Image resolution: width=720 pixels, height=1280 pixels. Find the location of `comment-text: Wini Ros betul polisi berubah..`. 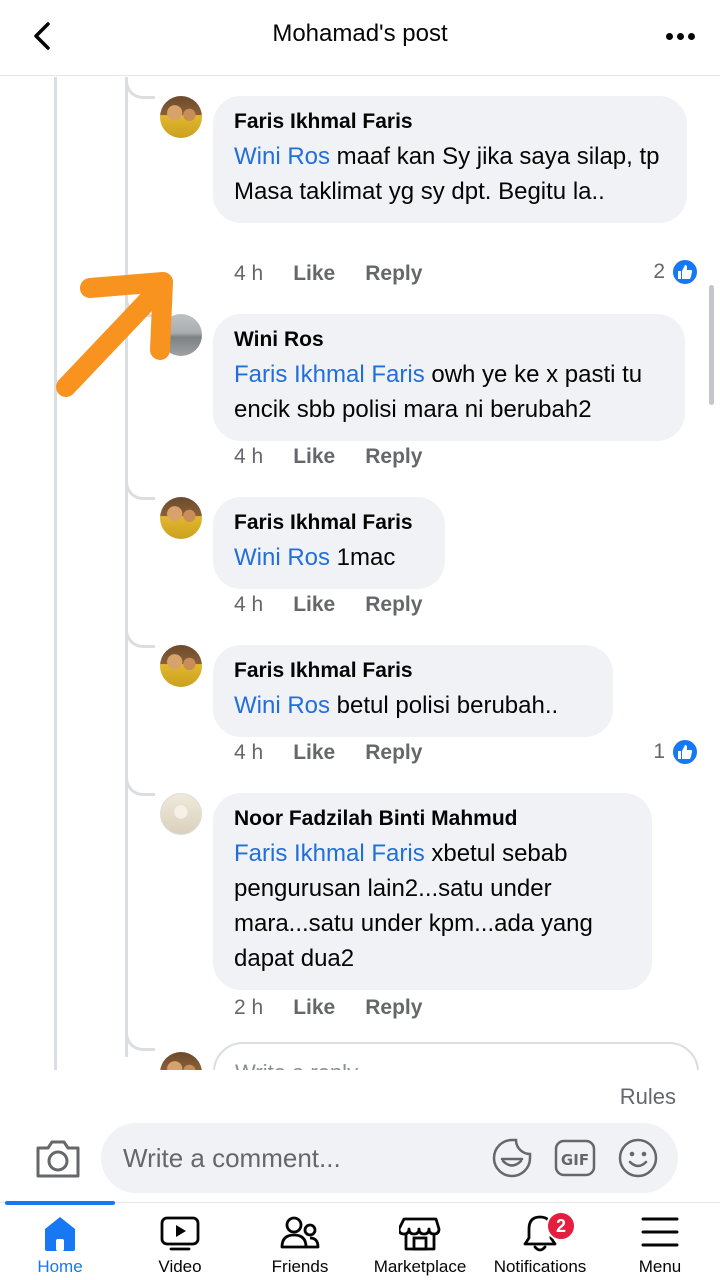

comment-text: Wini Ros betul polisi berubah.. is located at coordinates (413, 705).